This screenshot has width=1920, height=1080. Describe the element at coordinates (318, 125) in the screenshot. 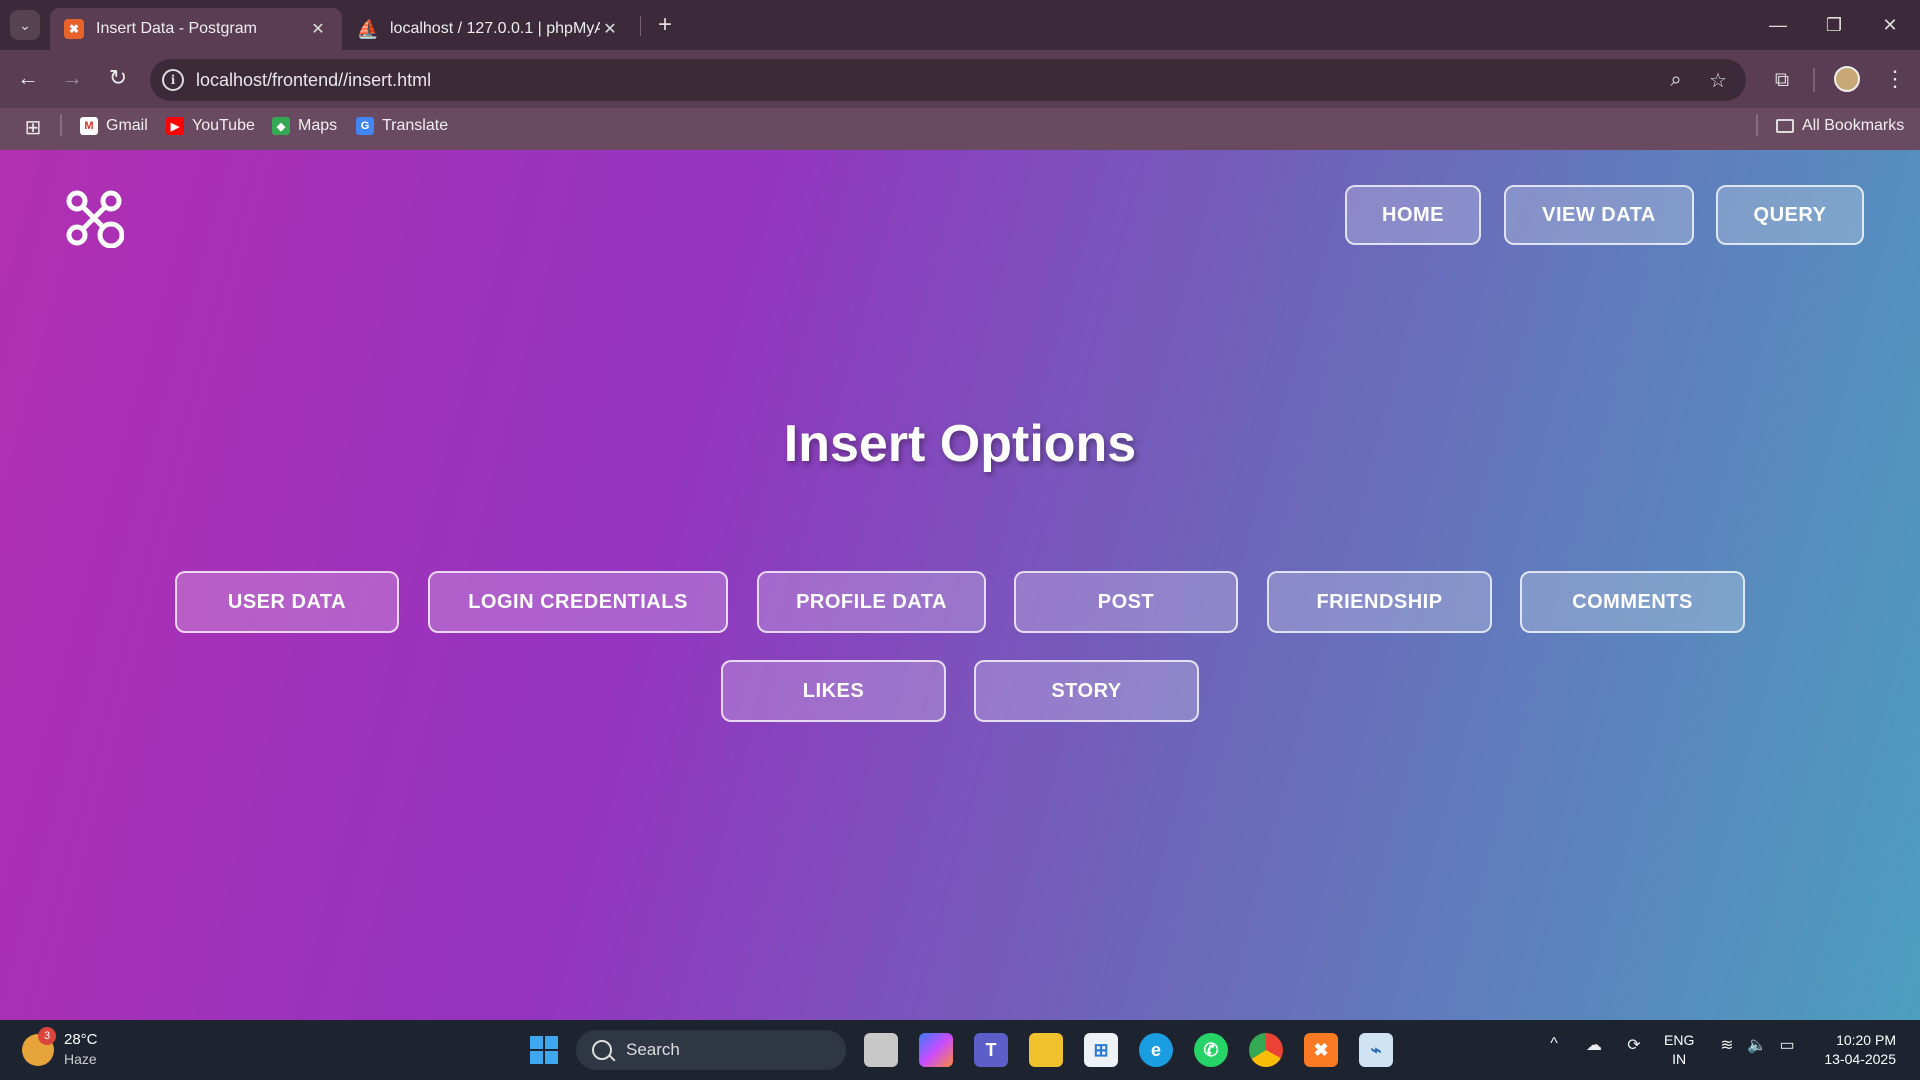

I see `bookmark-label: Maps` at that location.